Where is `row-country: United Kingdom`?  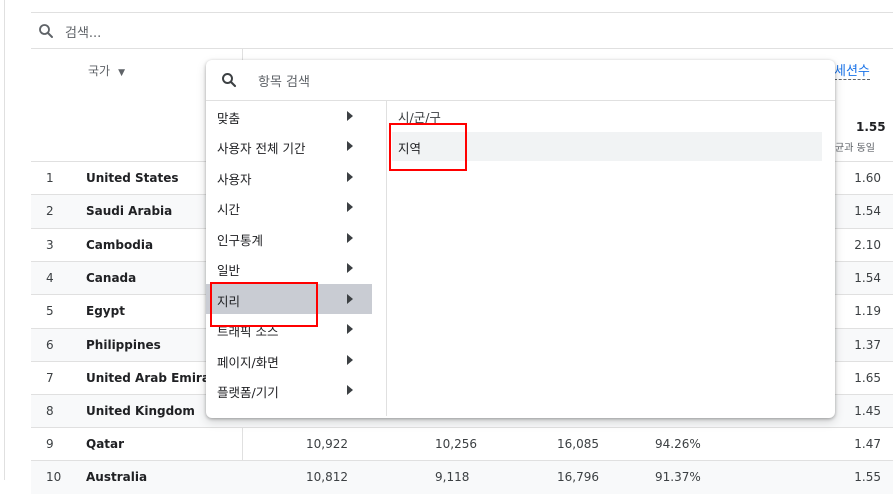
row-country: United Kingdom is located at coordinates (140, 411).